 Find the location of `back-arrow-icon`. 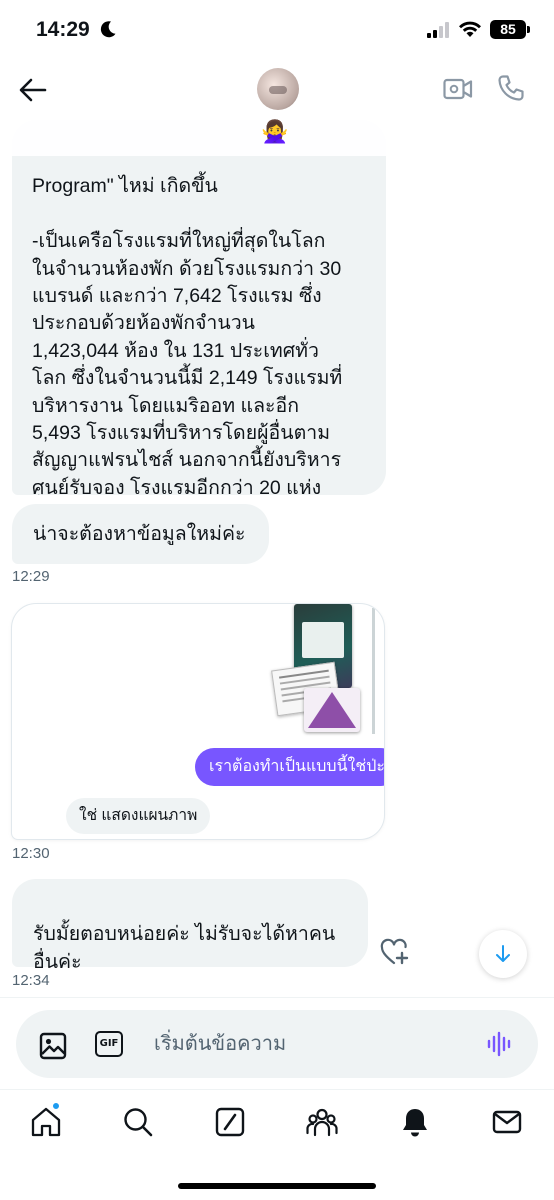

back-arrow-icon is located at coordinates (33, 90).